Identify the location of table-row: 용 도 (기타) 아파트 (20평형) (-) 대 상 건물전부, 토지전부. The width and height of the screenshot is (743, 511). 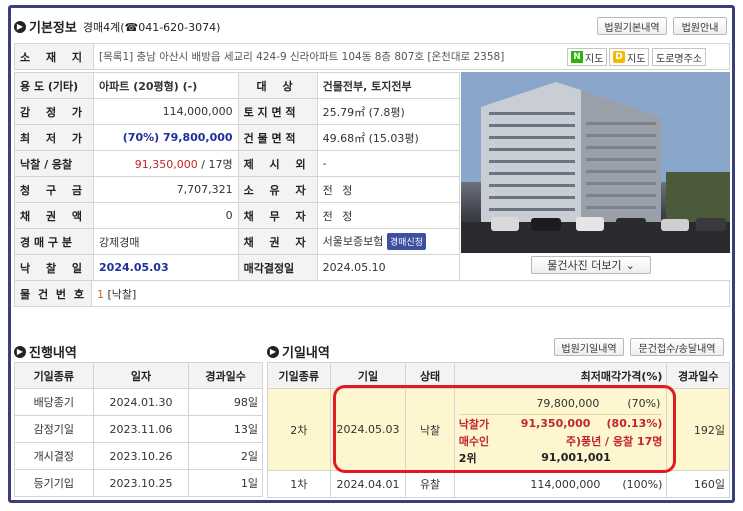
(237, 85).